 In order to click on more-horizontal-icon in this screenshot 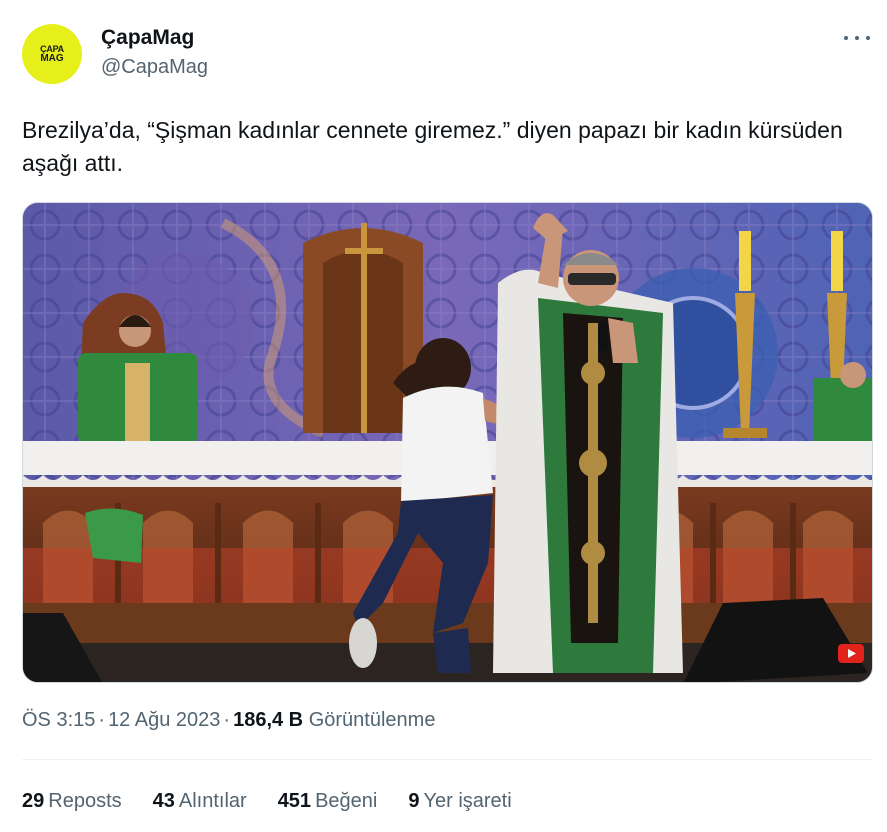, I will do `click(857, 38)`.